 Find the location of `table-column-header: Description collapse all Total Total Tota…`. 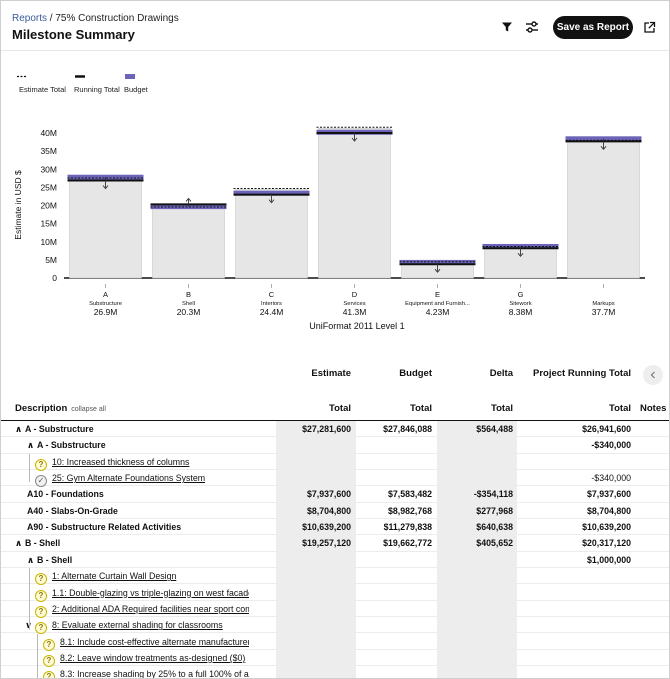

table-column-header: Description collapse all Total Total Tota… is located at coordinates (335, 409).